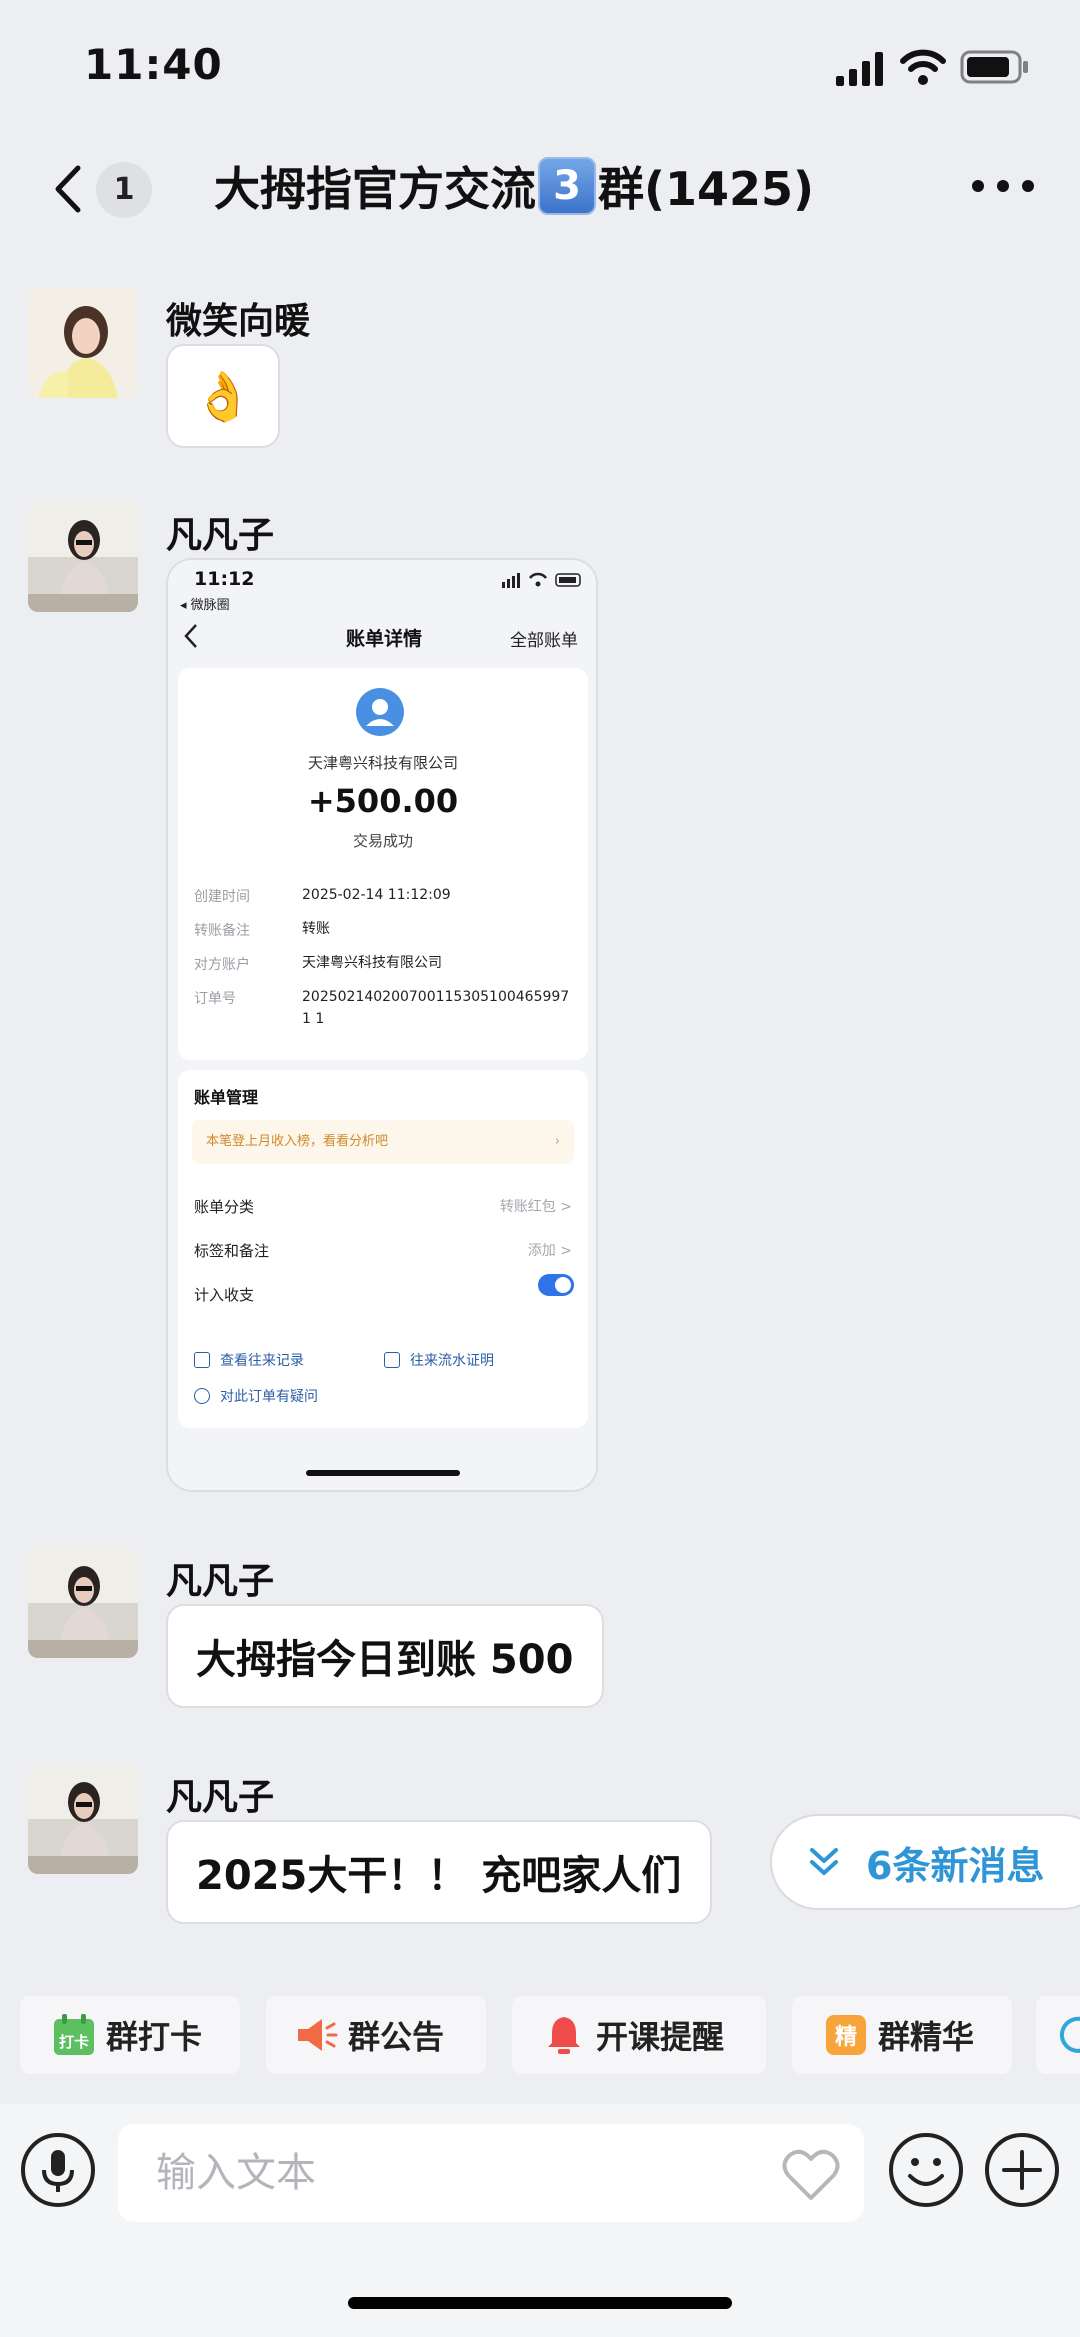  I want to click on quick-action-essence: 精 群精华, so click(902, 2035).